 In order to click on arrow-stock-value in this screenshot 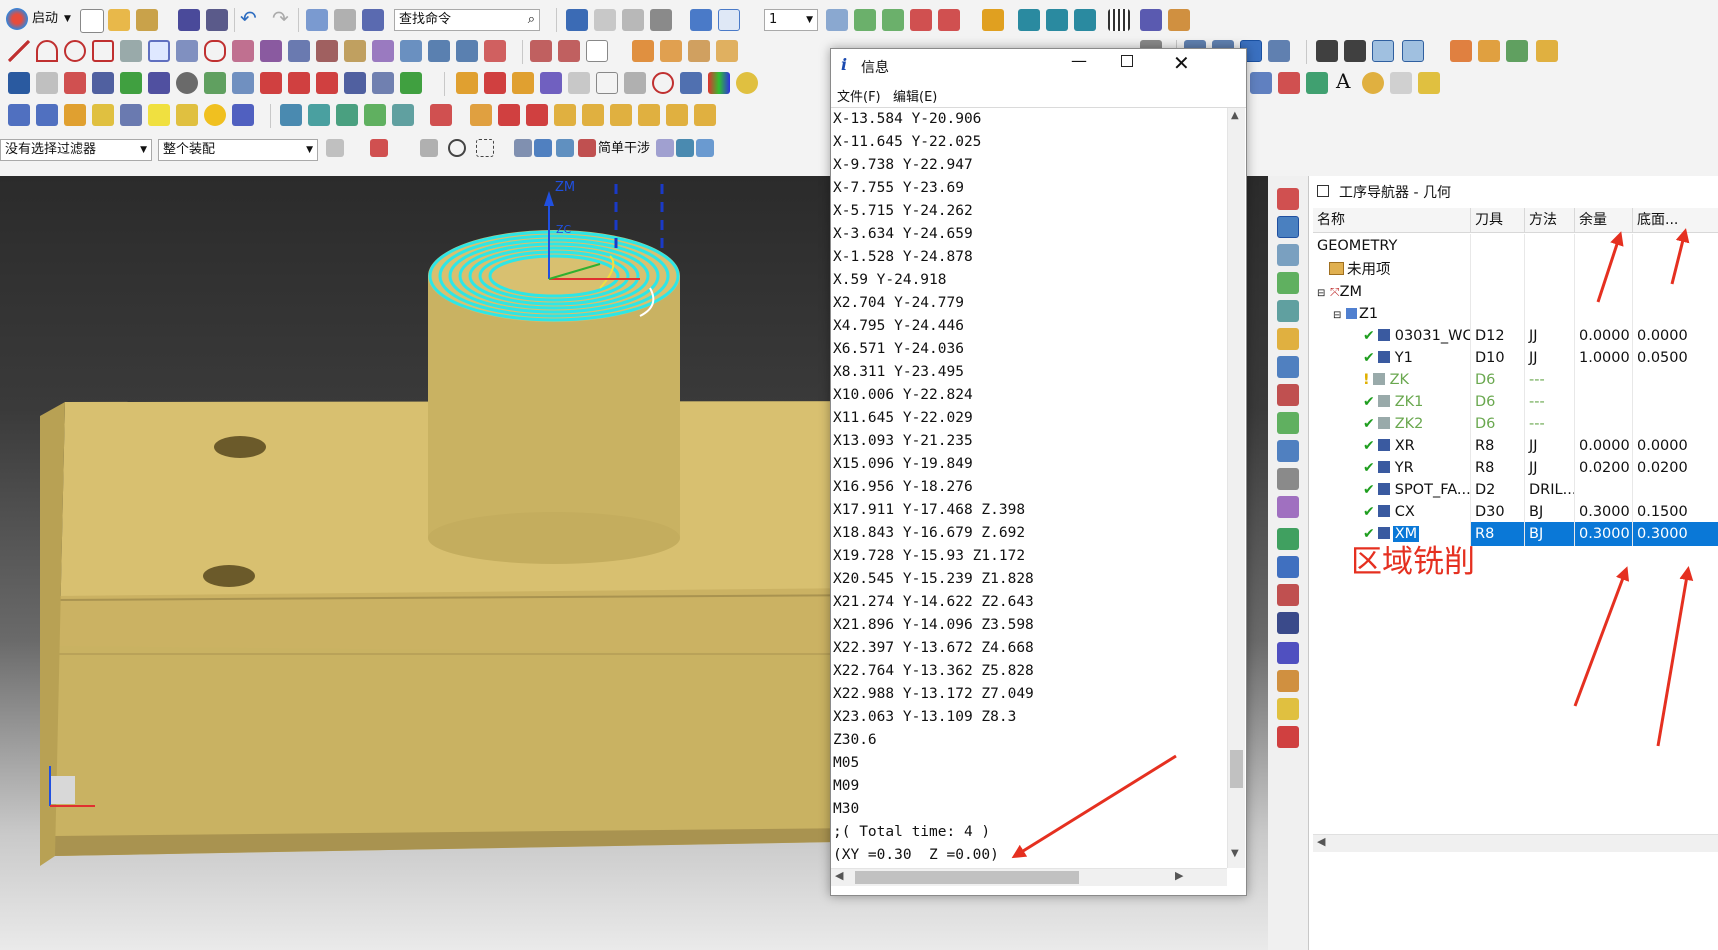, I will do `click(1601, 636)`.